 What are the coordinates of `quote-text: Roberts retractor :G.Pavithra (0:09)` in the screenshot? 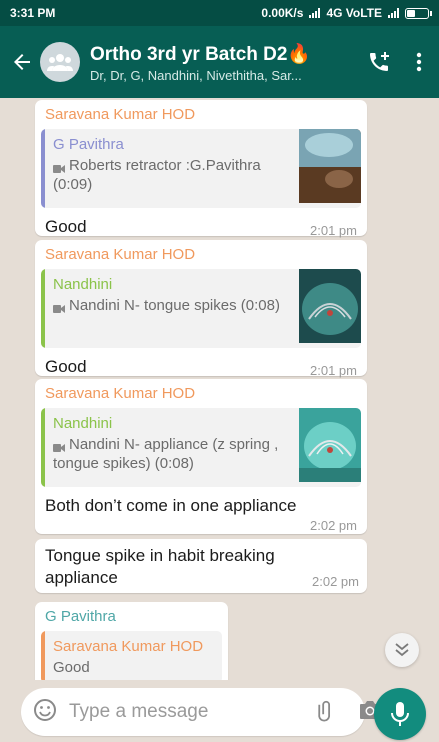 It's located at (157, 175).